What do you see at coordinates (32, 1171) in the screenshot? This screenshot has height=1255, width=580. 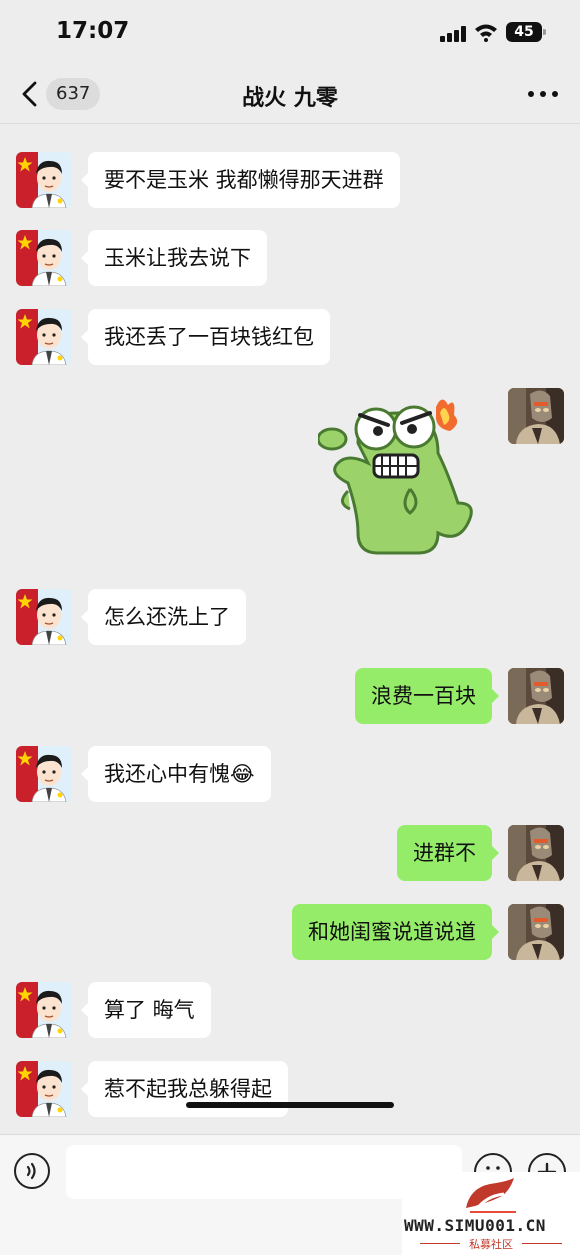 I see `voice-input-icon` at bounding box center [32, 1171].